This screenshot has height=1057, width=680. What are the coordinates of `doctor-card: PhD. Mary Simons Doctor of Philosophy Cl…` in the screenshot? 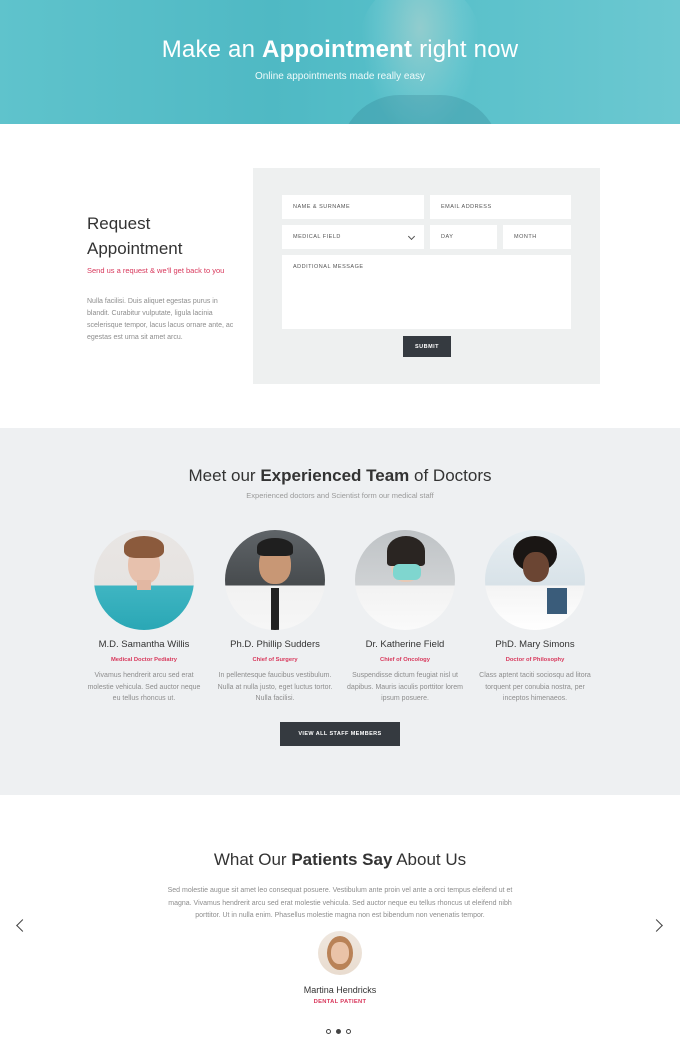 It's located at (535, 617).